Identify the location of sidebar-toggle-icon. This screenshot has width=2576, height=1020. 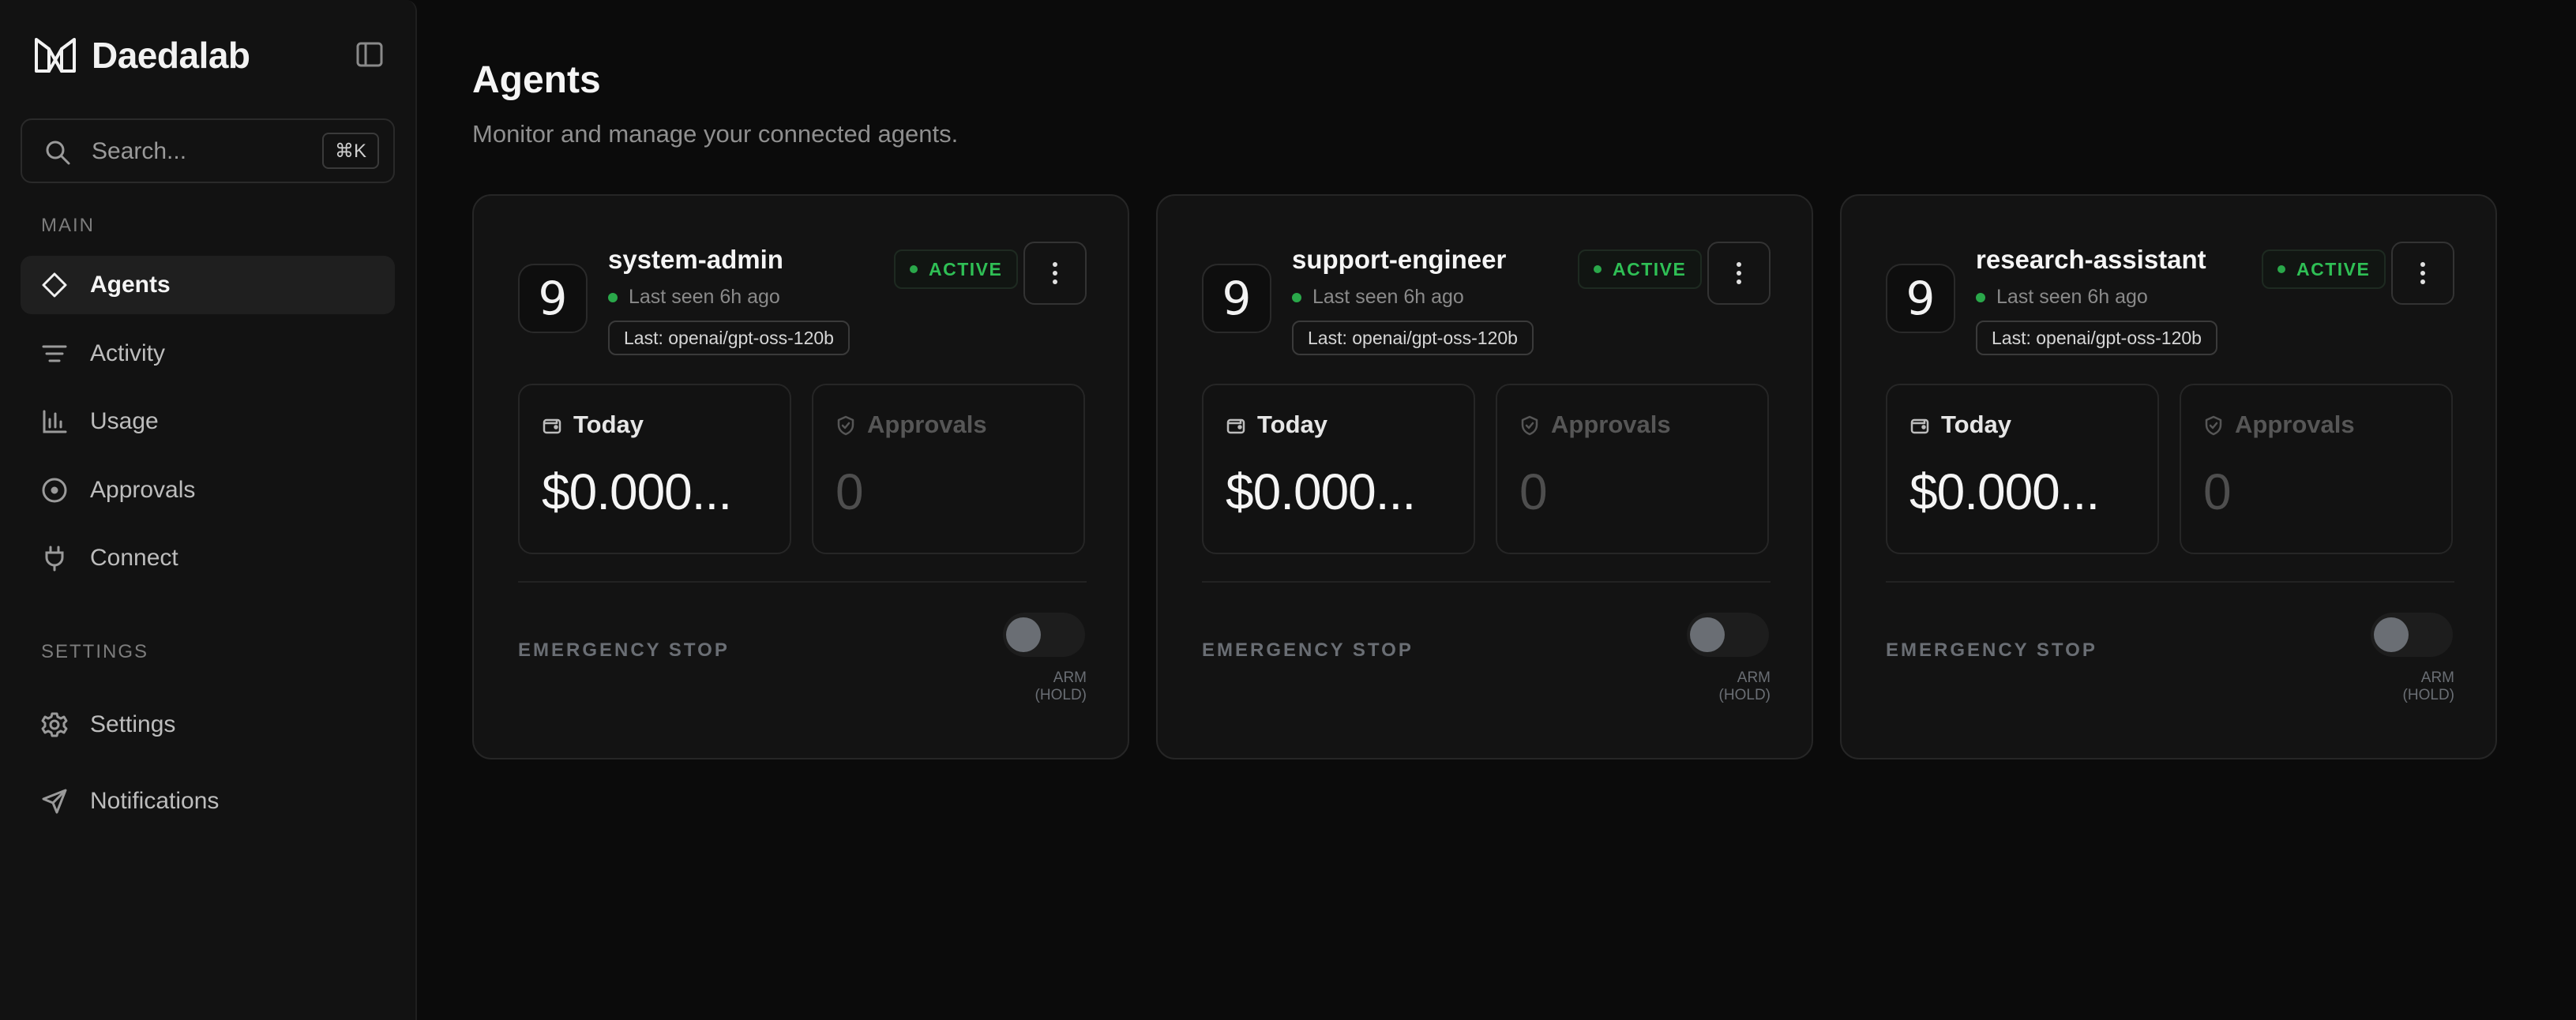
(369, 54).